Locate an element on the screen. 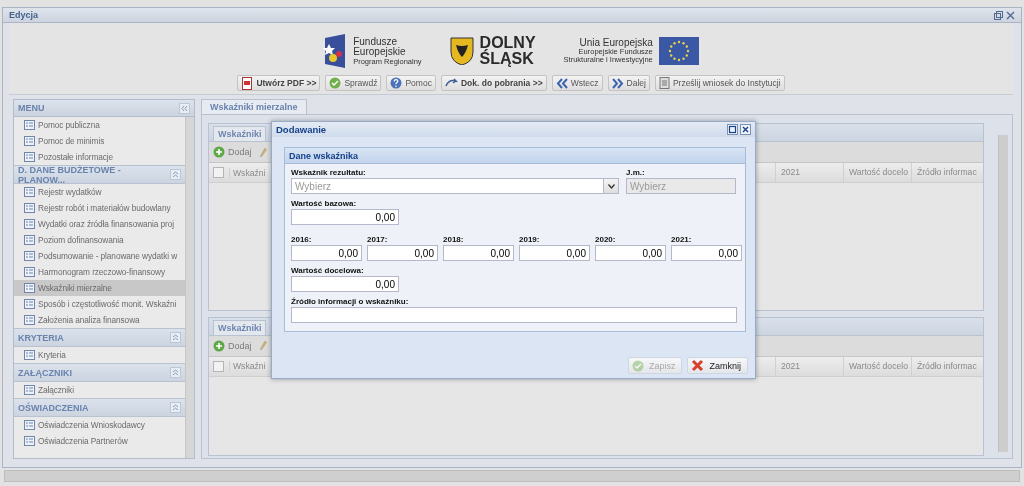 Image resolution: width=1024 pixels, height=486 pixels. menu-item: Pomoc publiczna is located at coordinates (99, 125).